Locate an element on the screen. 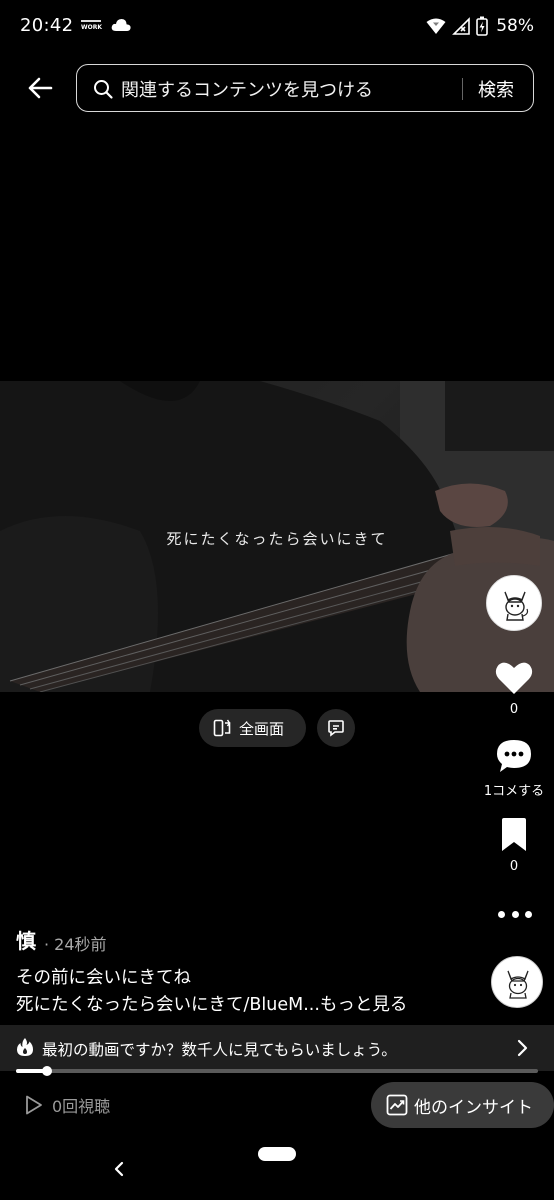 This screenshot has width=554, height=1200. search-input: 関連するコンテンツを見つける is located at coordinates (247, 89).